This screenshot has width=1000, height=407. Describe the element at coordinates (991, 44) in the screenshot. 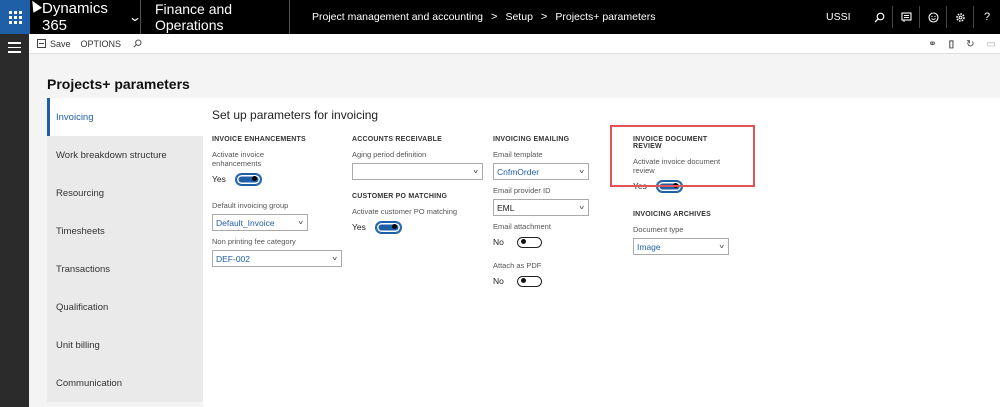

I see `popout-icon: ▭` at that location.